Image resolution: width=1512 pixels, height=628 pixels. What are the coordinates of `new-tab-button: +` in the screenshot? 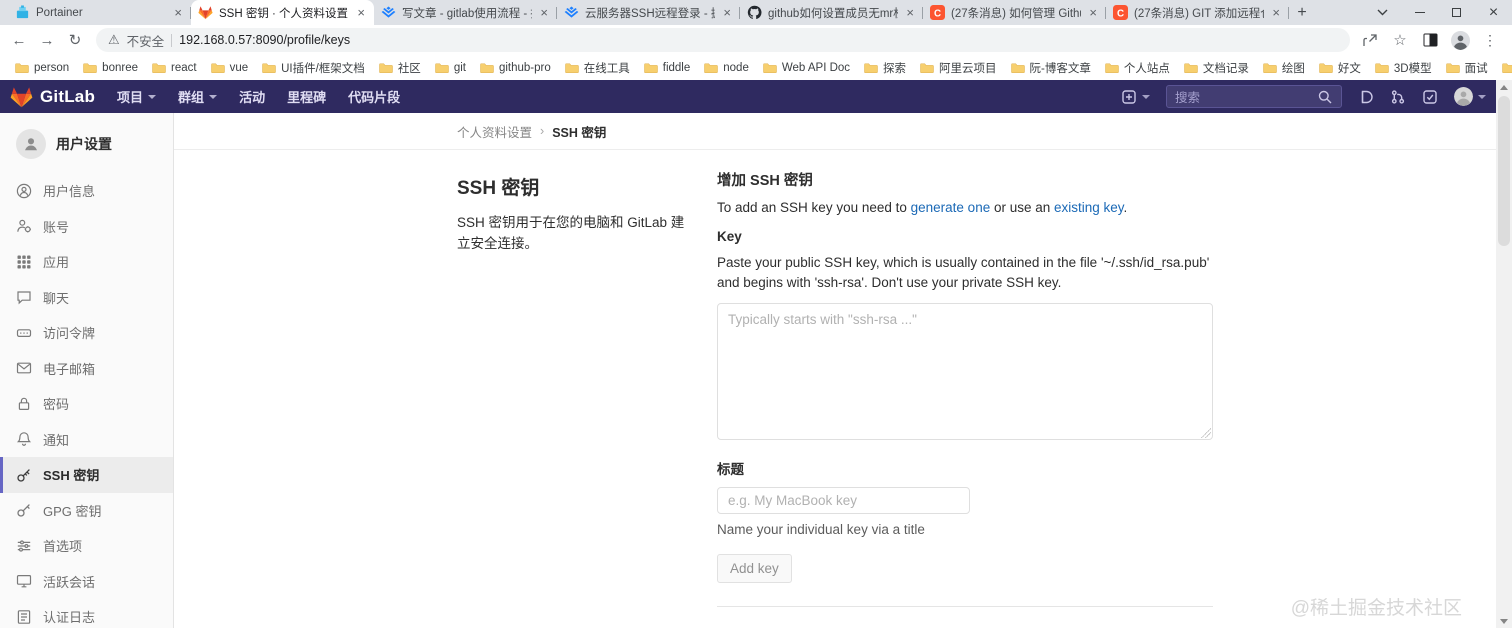 It's located at (1302, 12).